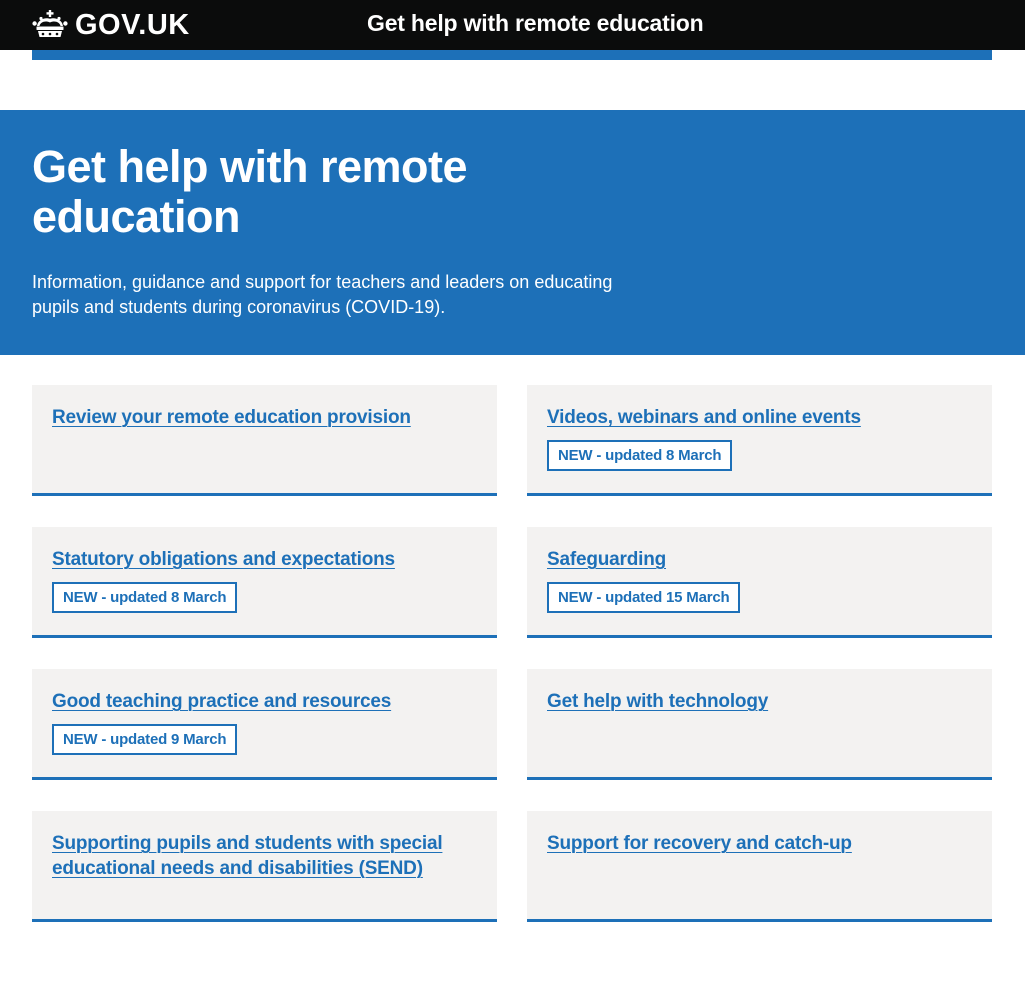  Describe the element at coordinates (535, 23) in the screenshot. I see `service-name-link: Get help with remote education` at that location.